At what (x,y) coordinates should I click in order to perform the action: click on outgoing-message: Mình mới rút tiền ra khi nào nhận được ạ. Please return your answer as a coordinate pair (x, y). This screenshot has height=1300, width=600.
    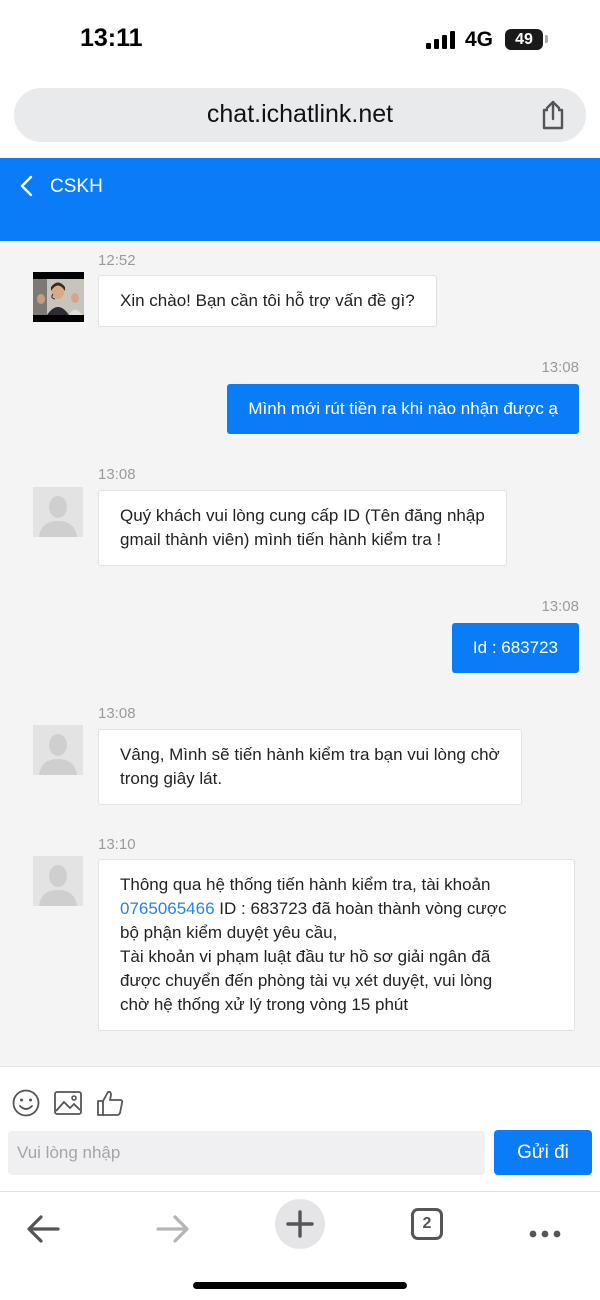
    Looking at the image, I should click on (403, 409).